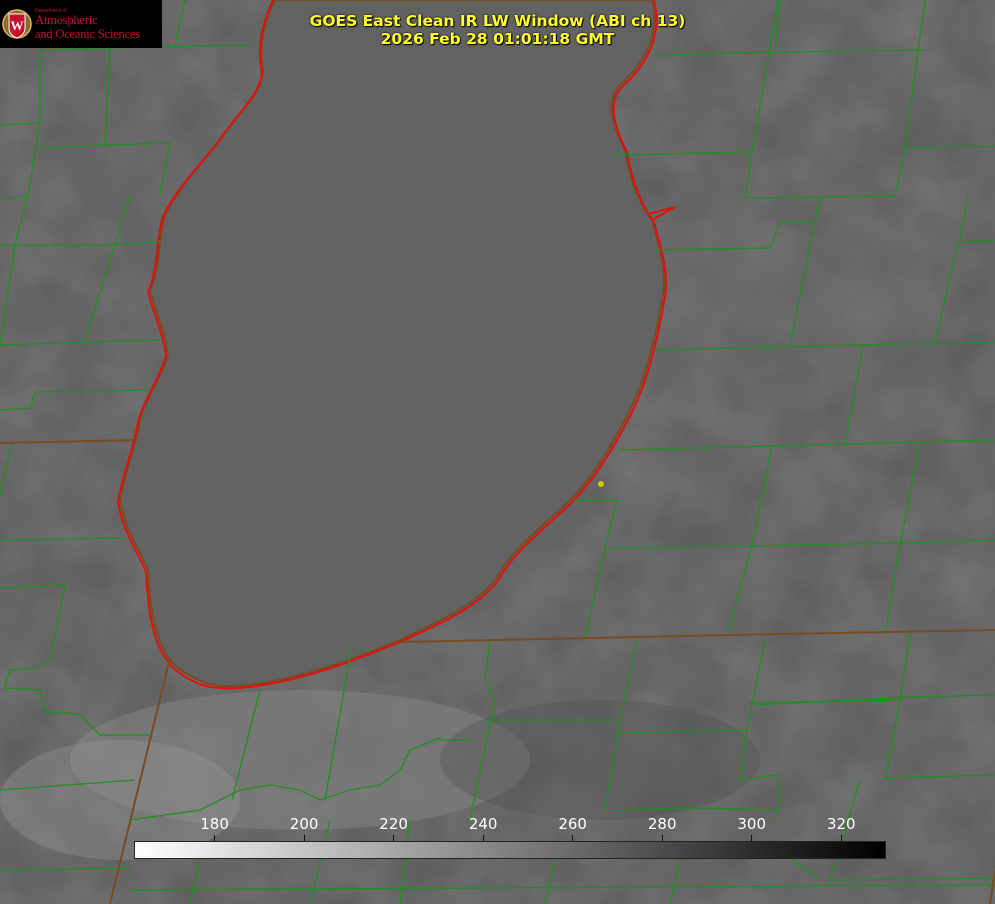 The image size is (995, 904). I want to click on image-title: GOES East Clean IR LW Window (ABI ch 13), so click(497, 21).